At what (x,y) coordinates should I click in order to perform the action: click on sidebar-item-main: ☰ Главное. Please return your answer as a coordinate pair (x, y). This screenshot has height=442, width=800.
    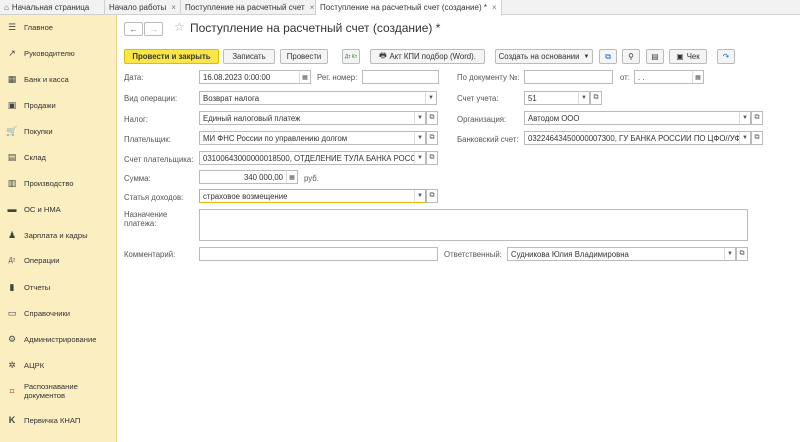
    Looking at the image, I should click on (58, 27).